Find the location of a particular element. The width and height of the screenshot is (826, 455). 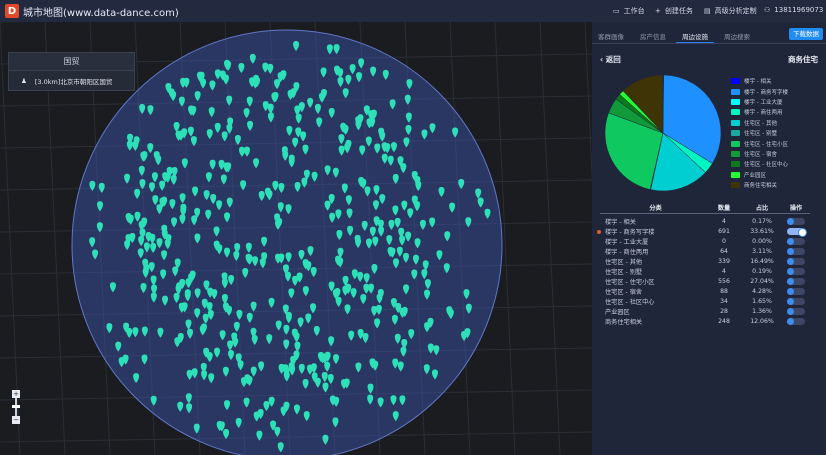

location-item-label: [3.0km]北京市朝阳区国贸 is located at coordinates (73, 81).